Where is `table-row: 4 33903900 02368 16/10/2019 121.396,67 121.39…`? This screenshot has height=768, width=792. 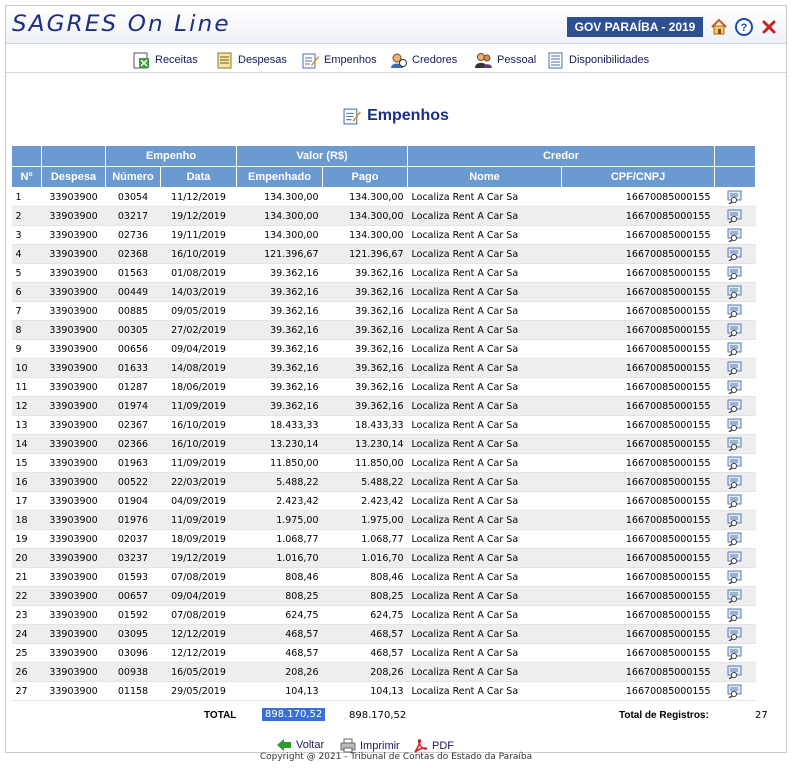
table-row: 4 33903900 02368 16/10/2019 121.396,67 121.39… is located at coordinates (383, 254).